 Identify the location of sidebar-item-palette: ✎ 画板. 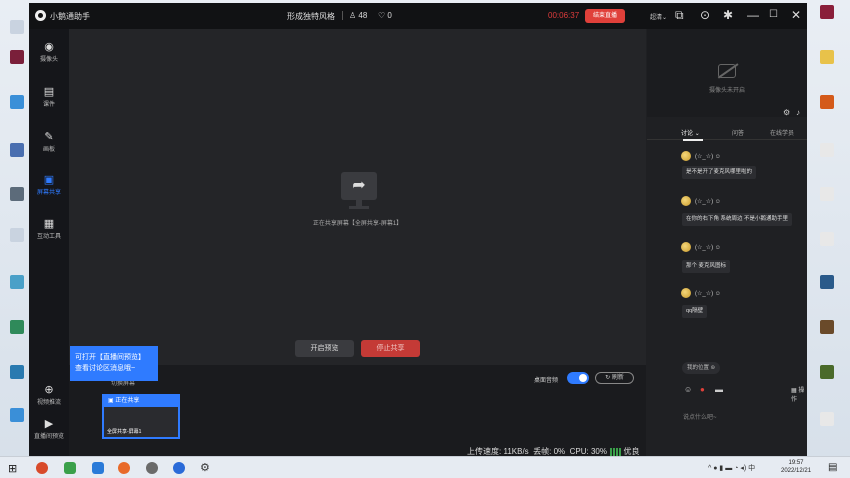
(49, 142).